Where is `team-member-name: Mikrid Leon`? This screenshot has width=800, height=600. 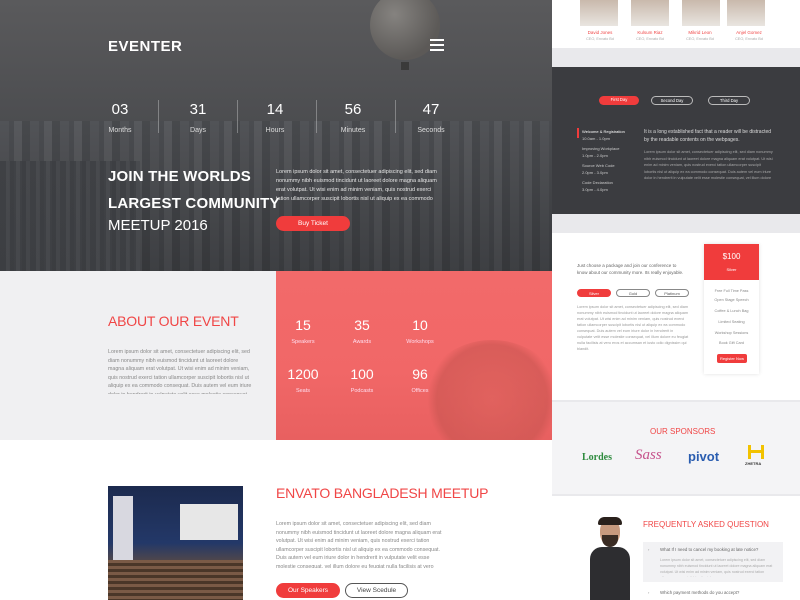 team-member-name: Mikrid Leon is located at coordinates (700, 32).